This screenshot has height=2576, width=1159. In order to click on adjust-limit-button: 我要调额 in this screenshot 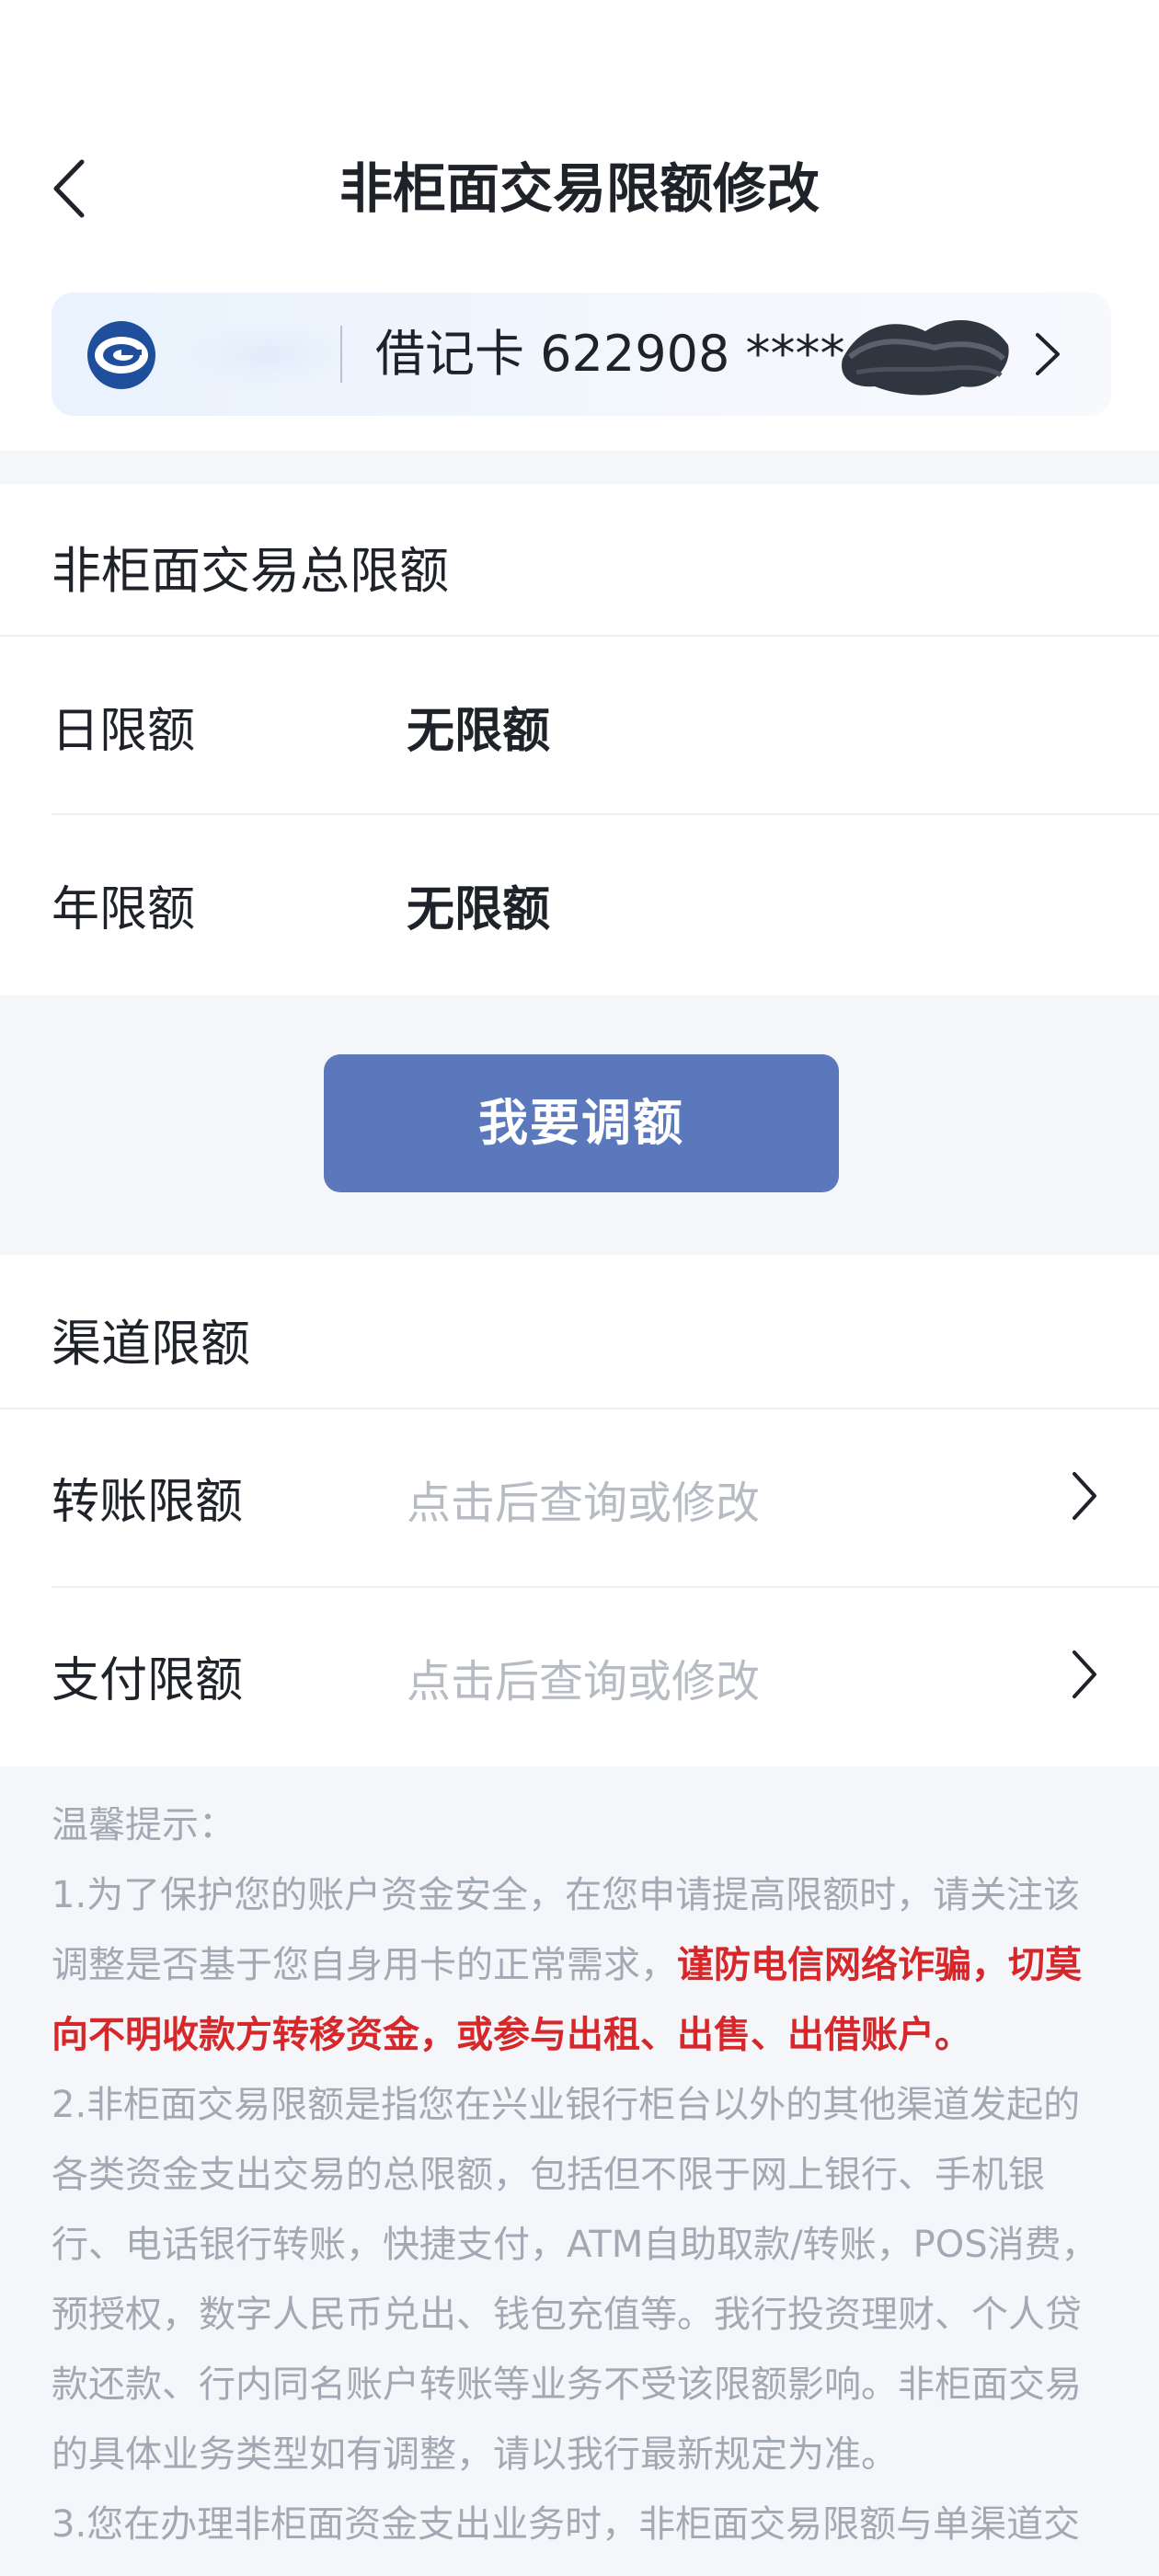, I will do `click(581, 1123)`.